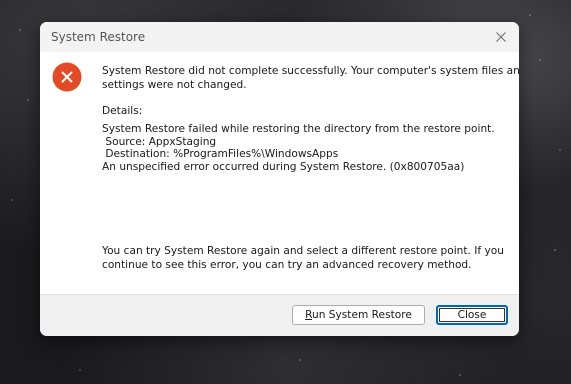  Describe the element at coordinates (174, 85) in the screenshot. I see `error-message-line-2: settings were not changed.` at that location.